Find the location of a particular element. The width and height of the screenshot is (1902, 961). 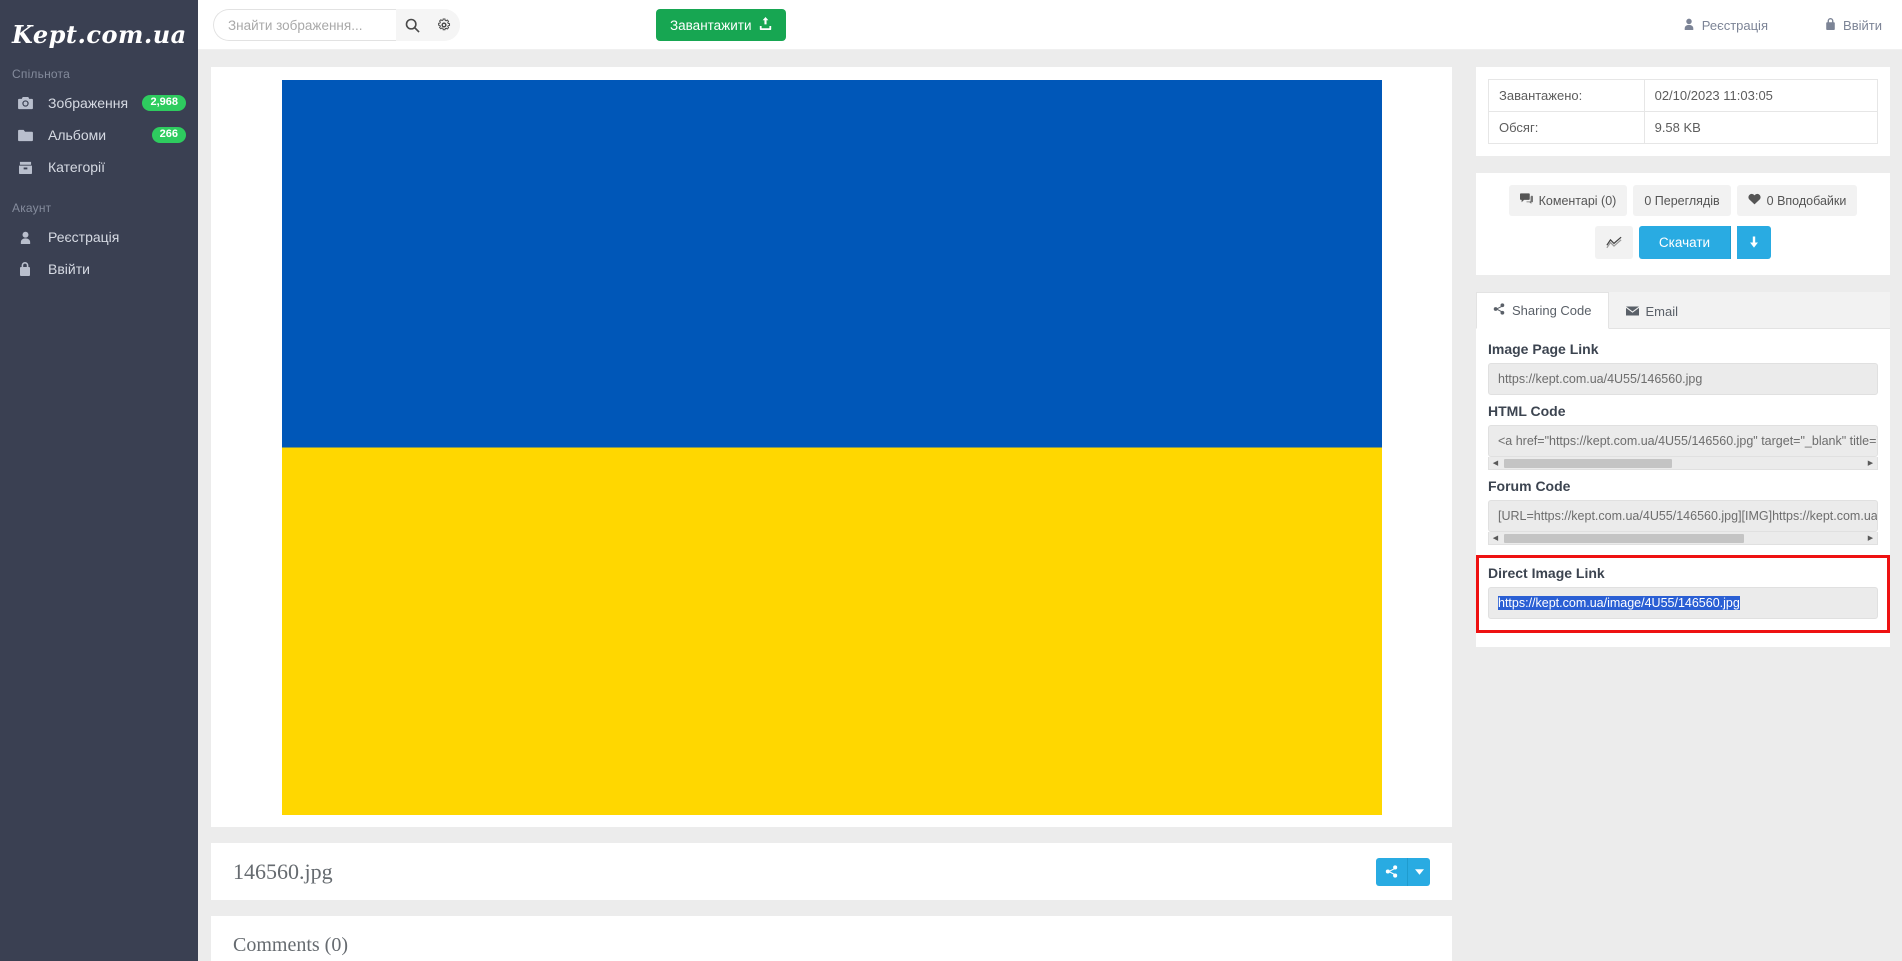

upload-button-label: Завантажити is located at coordinates (711, 25).